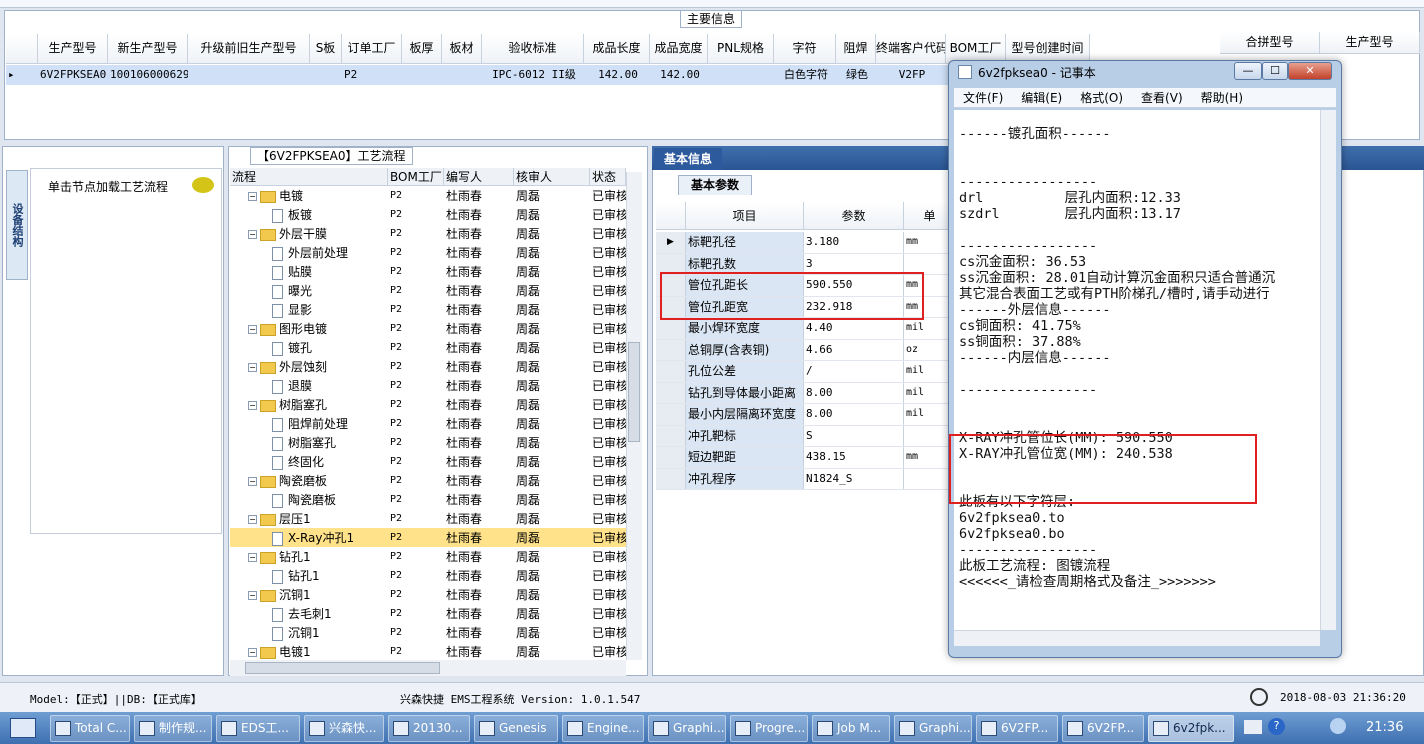 This screenshot has height=744, width=1424. Describe the element at coordinates (428, 328) in the screenshot. I see `tree-row: − 图形电镀 P2 杜雨春 周磊 已审核` at that location.